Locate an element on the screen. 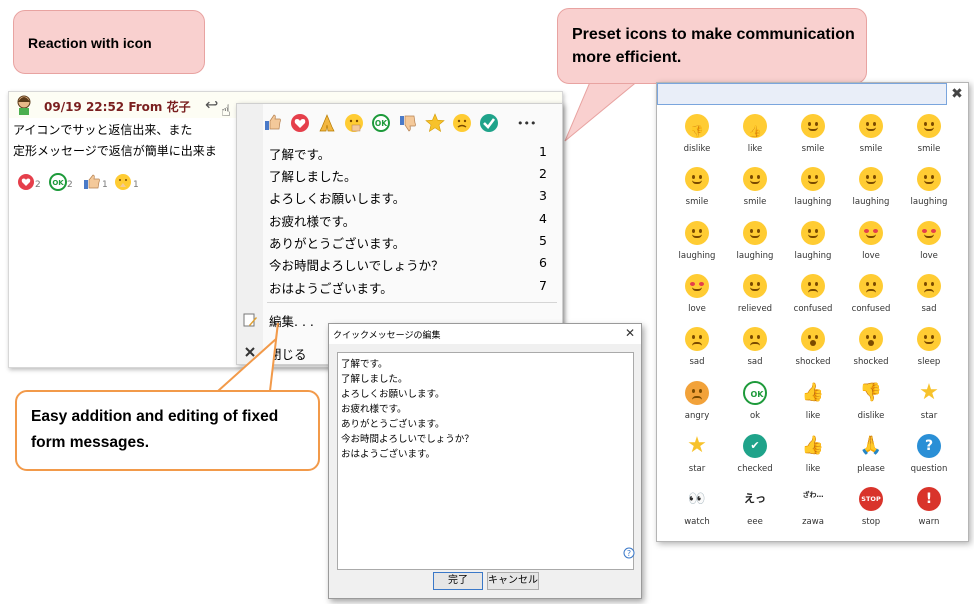 The height and width of the screenshot is (604, 974). dislike-icon is located at coordinates (408, 123).